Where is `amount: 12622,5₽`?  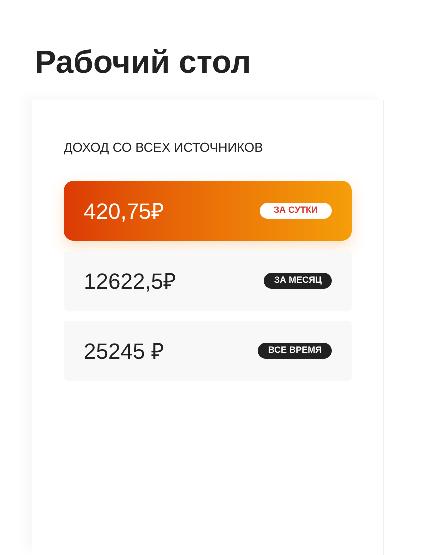
amount: 12622,5₽ is located at coordinates (130, 282).